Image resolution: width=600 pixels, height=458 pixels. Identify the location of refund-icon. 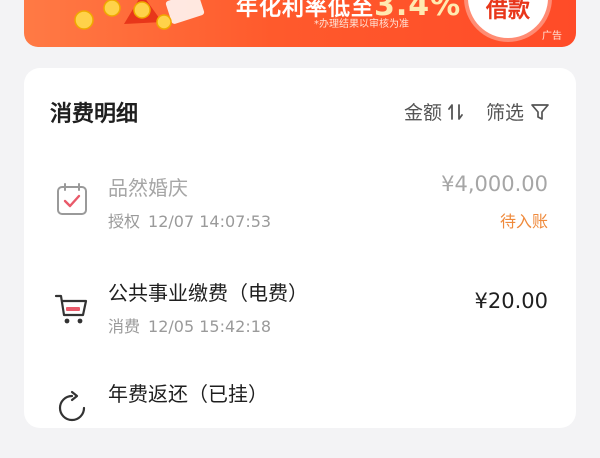
(72, 406).